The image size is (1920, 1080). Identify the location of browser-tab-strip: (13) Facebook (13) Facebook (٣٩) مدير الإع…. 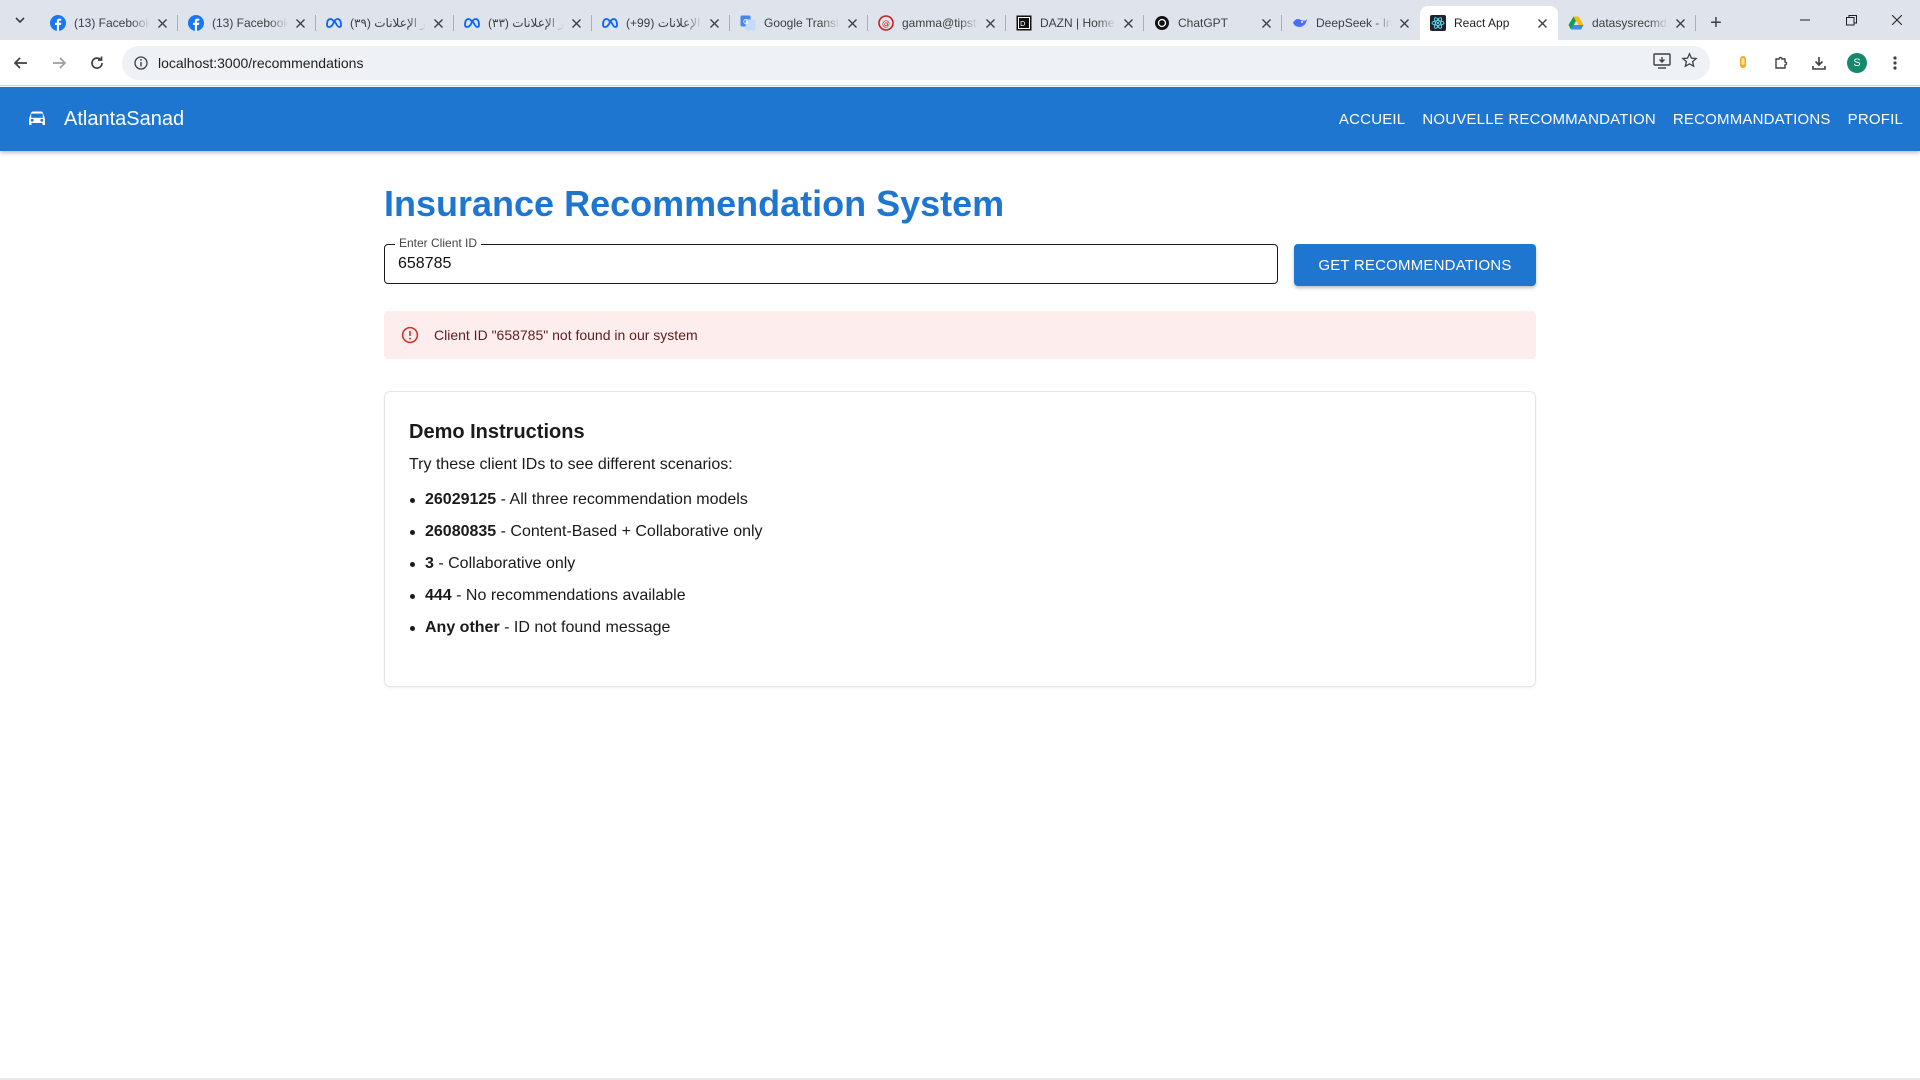
(960, 20).